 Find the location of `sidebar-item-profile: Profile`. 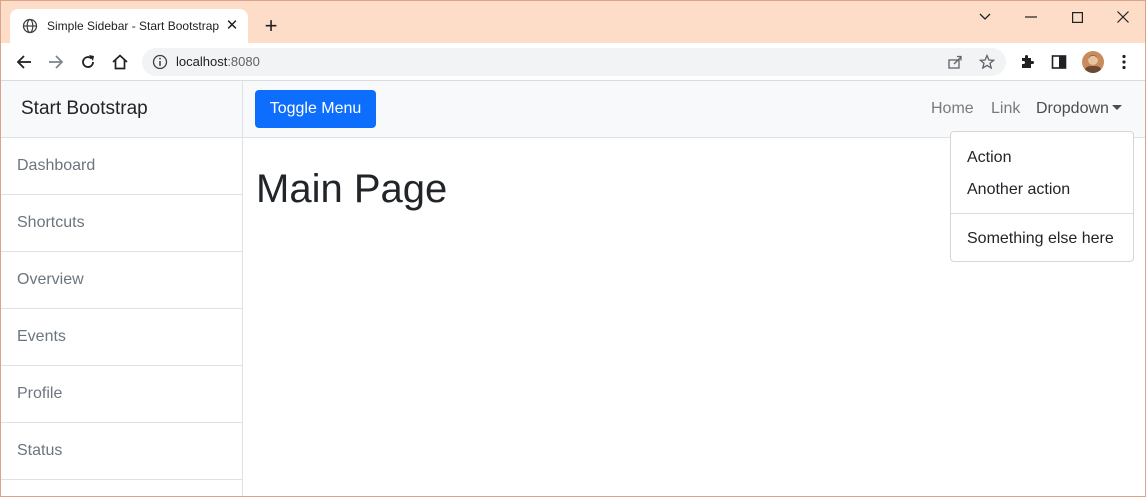

sidebar-item-profile: Profile is located at coordinates (121, 394).